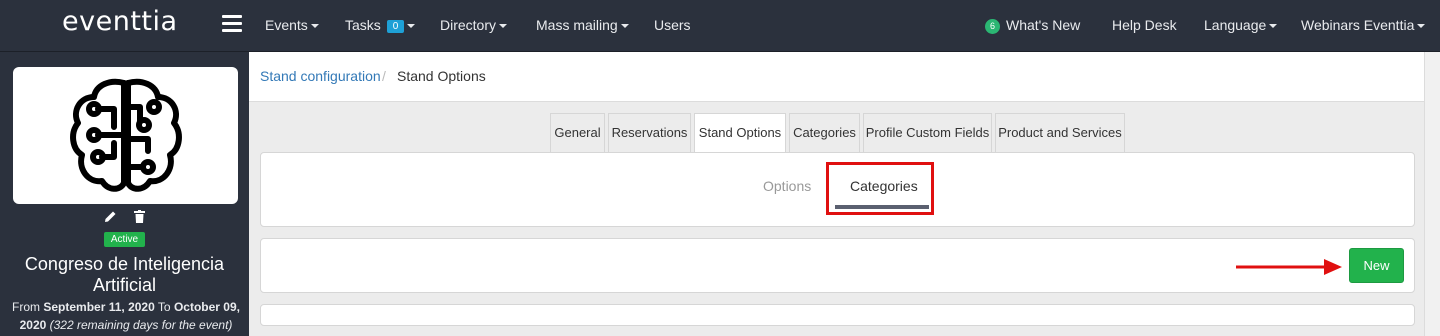 The height and width of the screenshot is (336, 1440). What do you see at coordinates (577, 133) in the screenshot?
I see `tab-general: General` at bounding box center [577, 133].